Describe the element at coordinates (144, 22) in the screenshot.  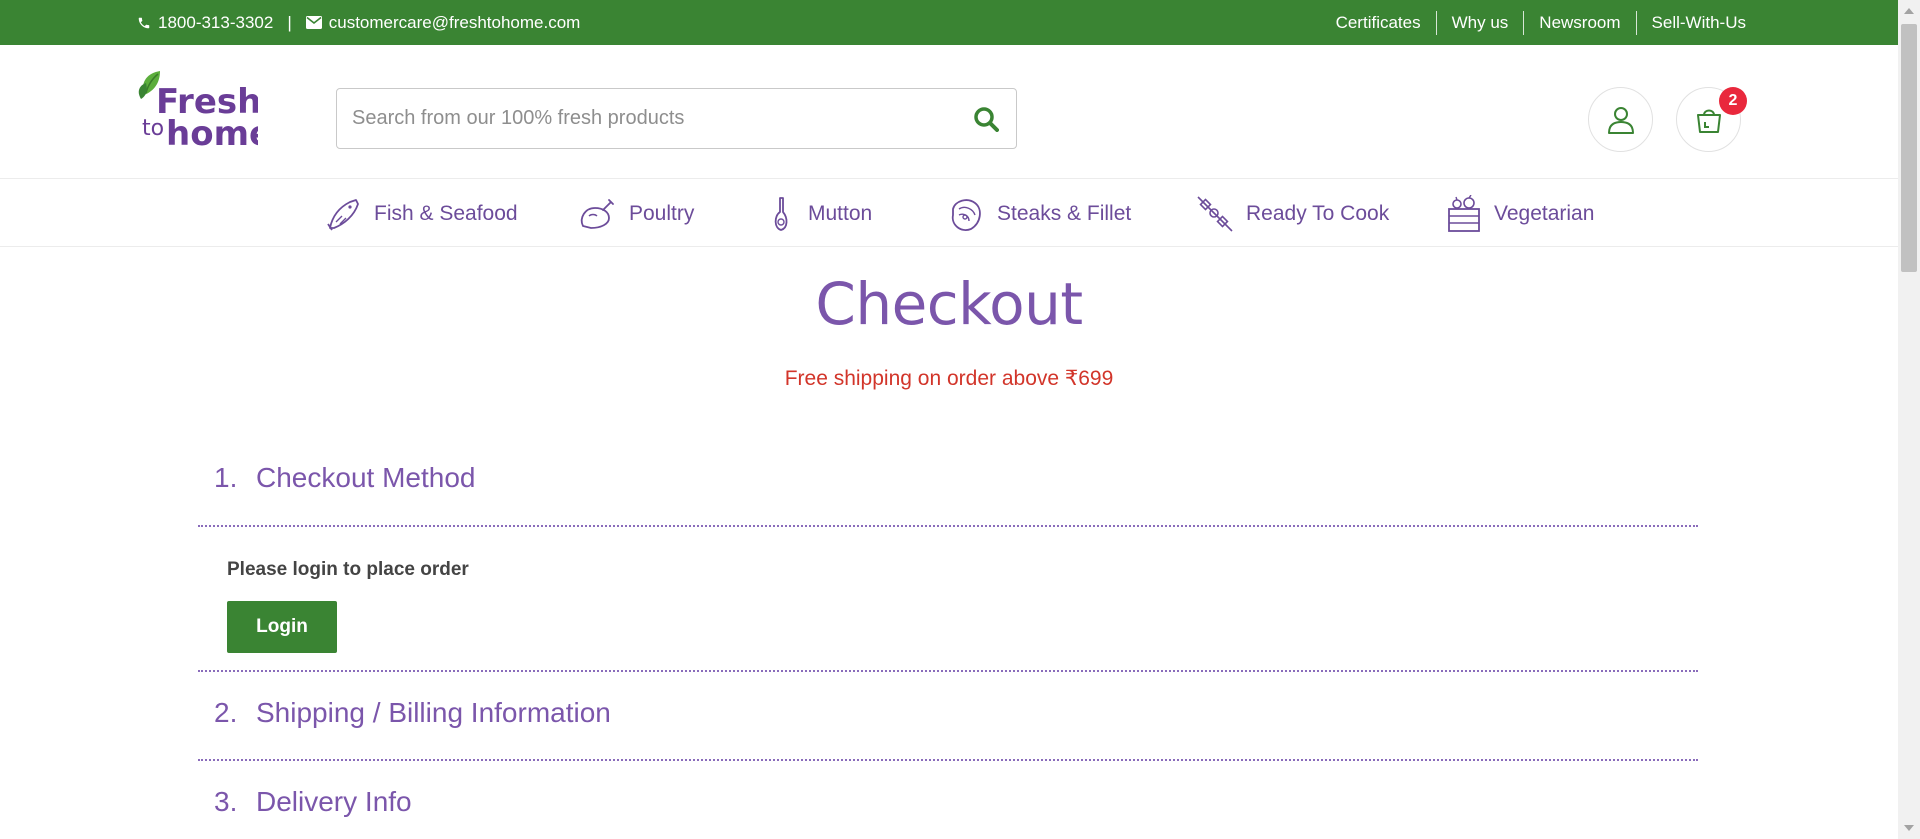
I see `phone-icon` at that location.